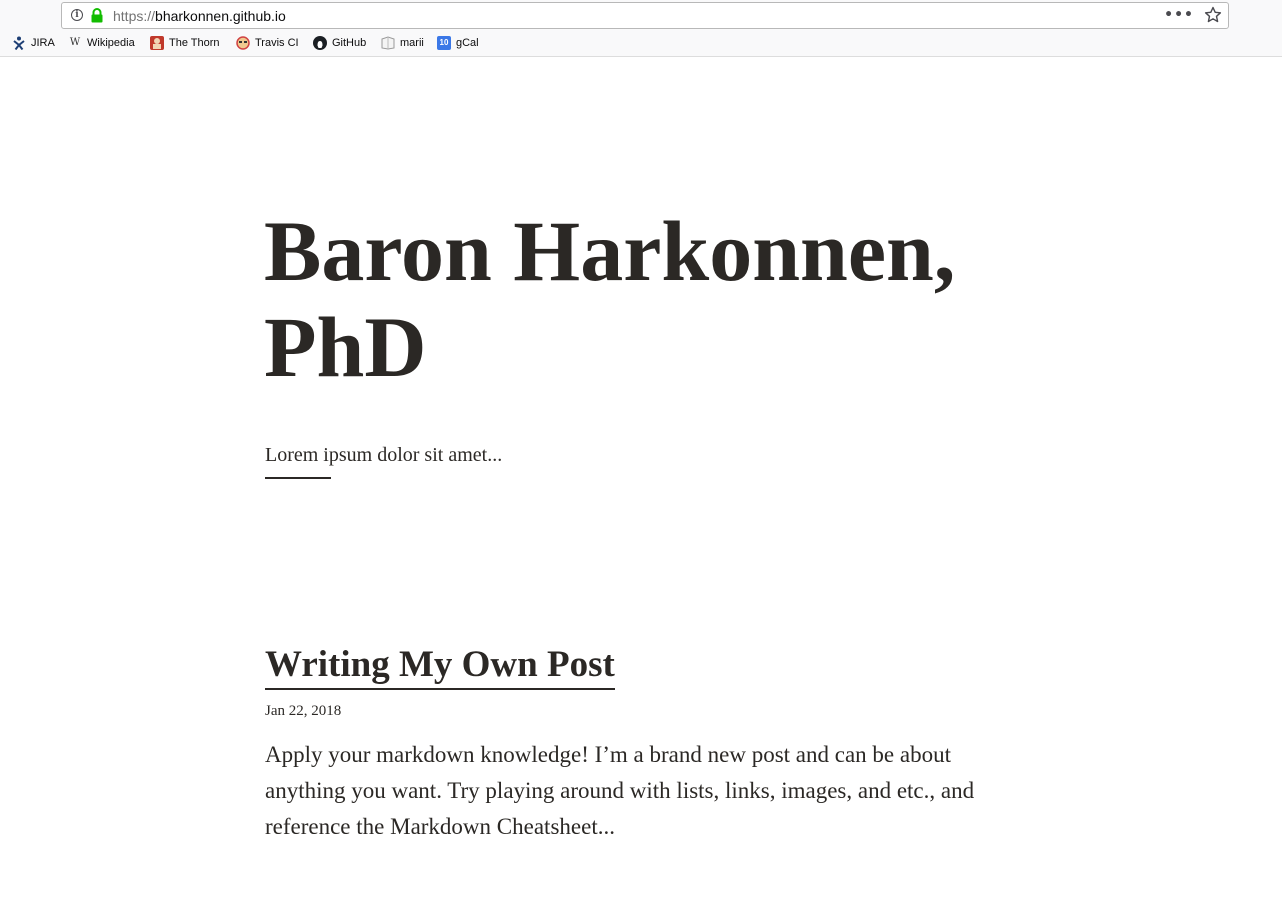 The height and width of the screenshot is (910, 1282). Describe the element at coordinates (349, 43) in the screenshot. I see `bookmark-label: GitHub` at that location.